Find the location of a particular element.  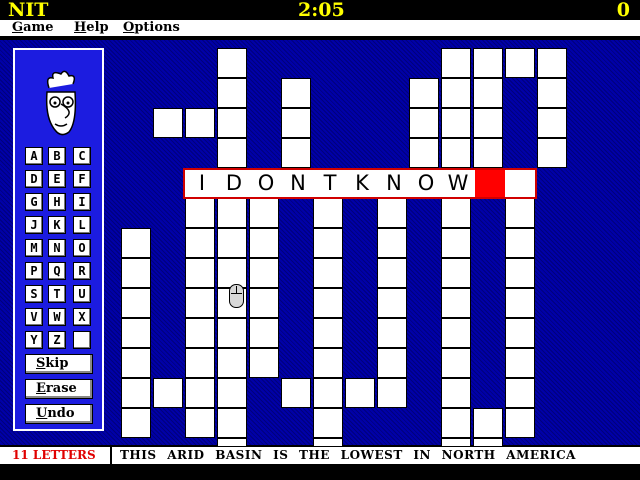

key-a: A is located at coordinates (34, 156).